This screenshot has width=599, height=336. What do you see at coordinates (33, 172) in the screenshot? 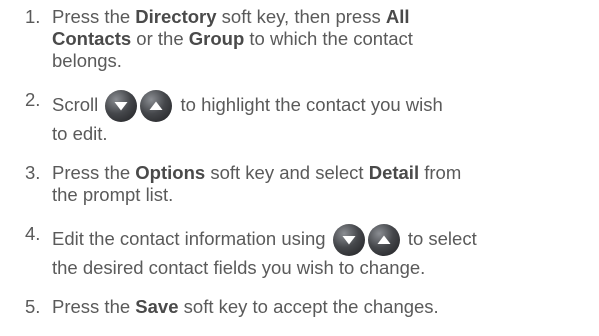
I see `step-number: 3.` at bounding box center [33, 172].